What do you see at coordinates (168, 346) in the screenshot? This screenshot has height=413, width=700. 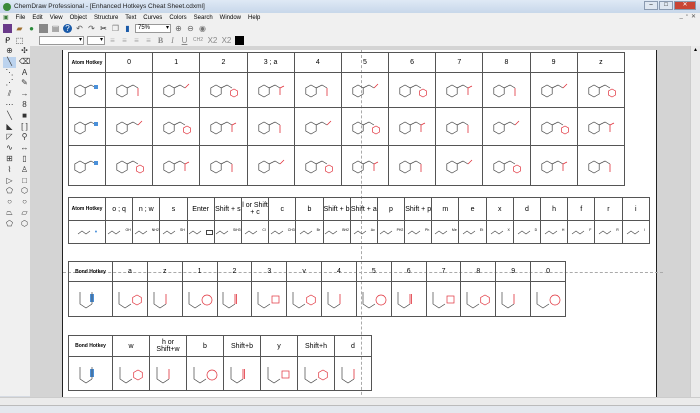 I see `hotkey-label: h or Shift+w` at bounding box center [168, 346].